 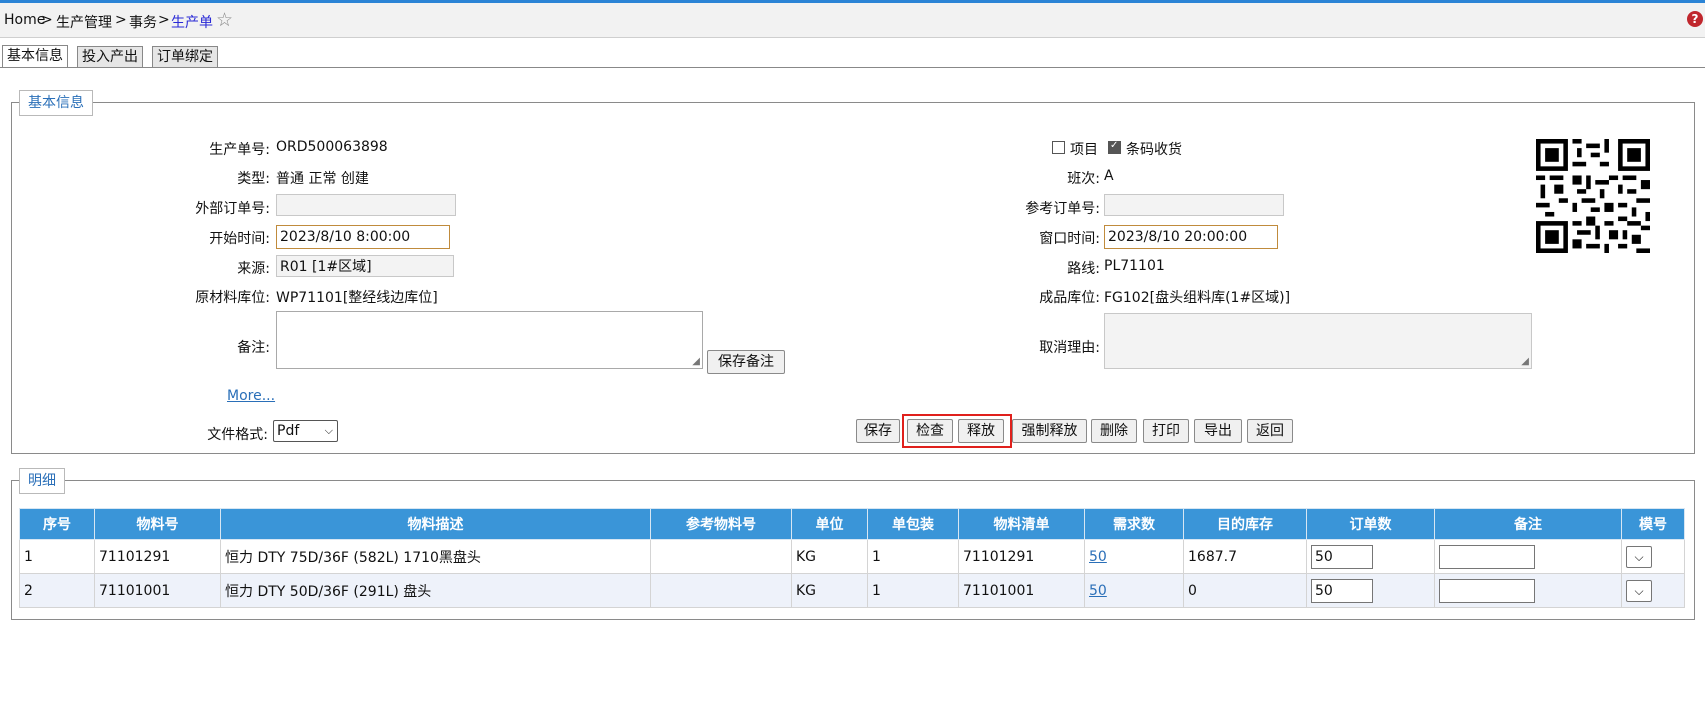 I want to click on column-header-bom: 物料清单, so click(x=1021, y=524).